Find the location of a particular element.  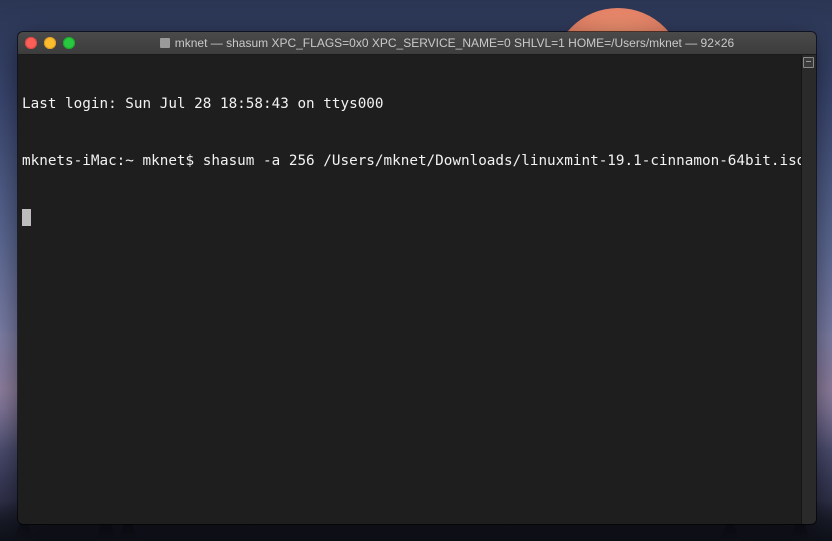

home-folder-icon is located at coordinates (164, 43).